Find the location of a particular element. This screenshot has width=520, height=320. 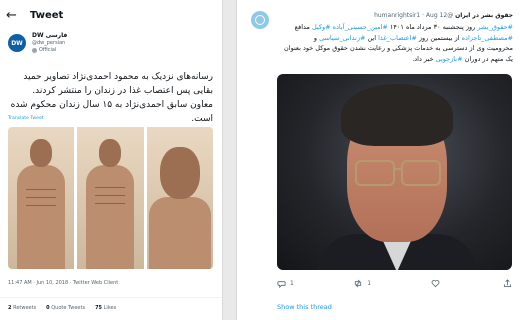

official-text: Official is located at coordinates (48, 50).